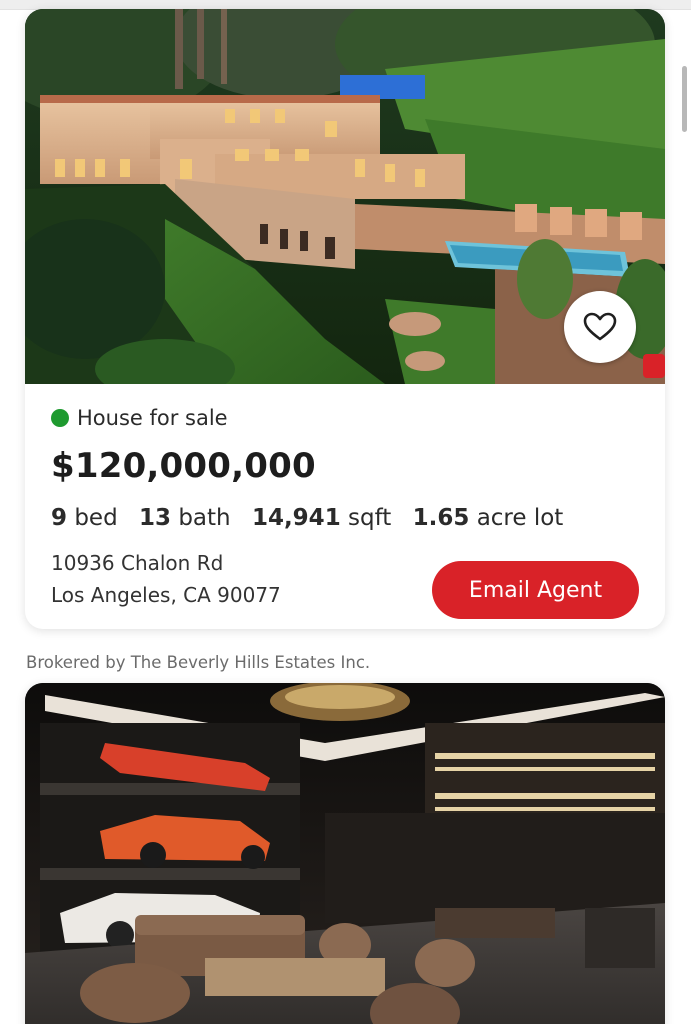  Describe the element at coordinates (84, 518) in the screenshot. I see `spec-beds: 9 bed` at that location.